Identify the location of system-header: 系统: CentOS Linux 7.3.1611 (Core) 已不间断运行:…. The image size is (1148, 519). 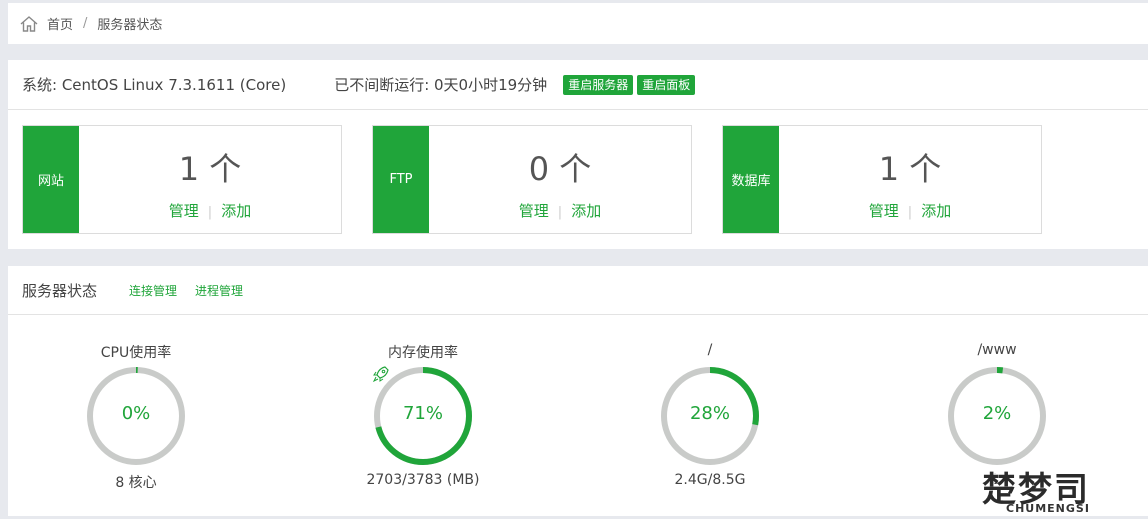
(578, 85).